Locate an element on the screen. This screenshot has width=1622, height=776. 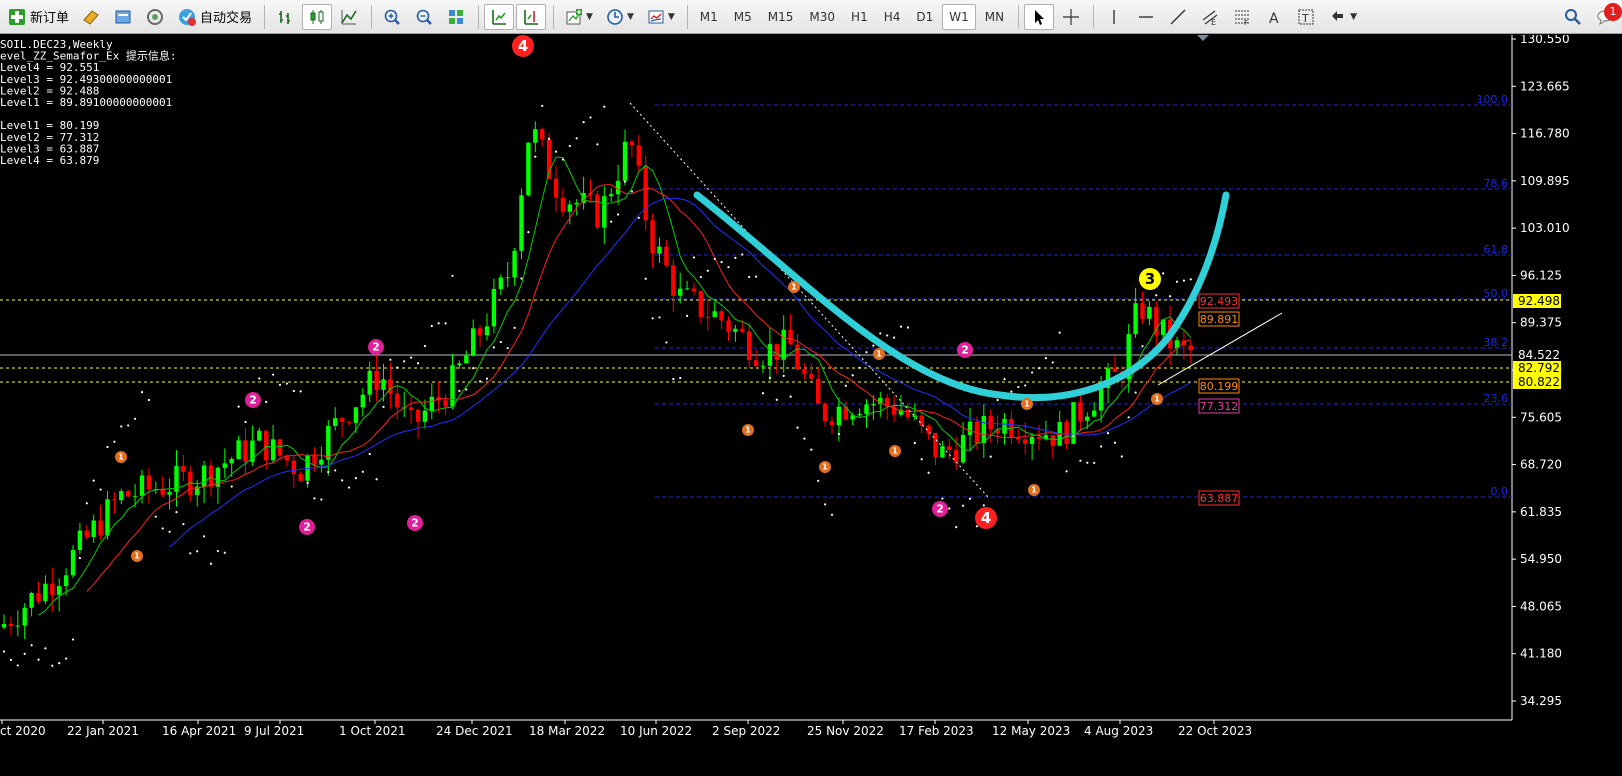
semafor-marker: 4 is located at coordinates (523, 46).